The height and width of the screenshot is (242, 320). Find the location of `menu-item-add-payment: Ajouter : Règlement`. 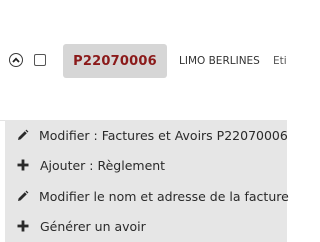

menu-item-add-payment: Ajouter : Règlement is located at coordinates (146, 165).